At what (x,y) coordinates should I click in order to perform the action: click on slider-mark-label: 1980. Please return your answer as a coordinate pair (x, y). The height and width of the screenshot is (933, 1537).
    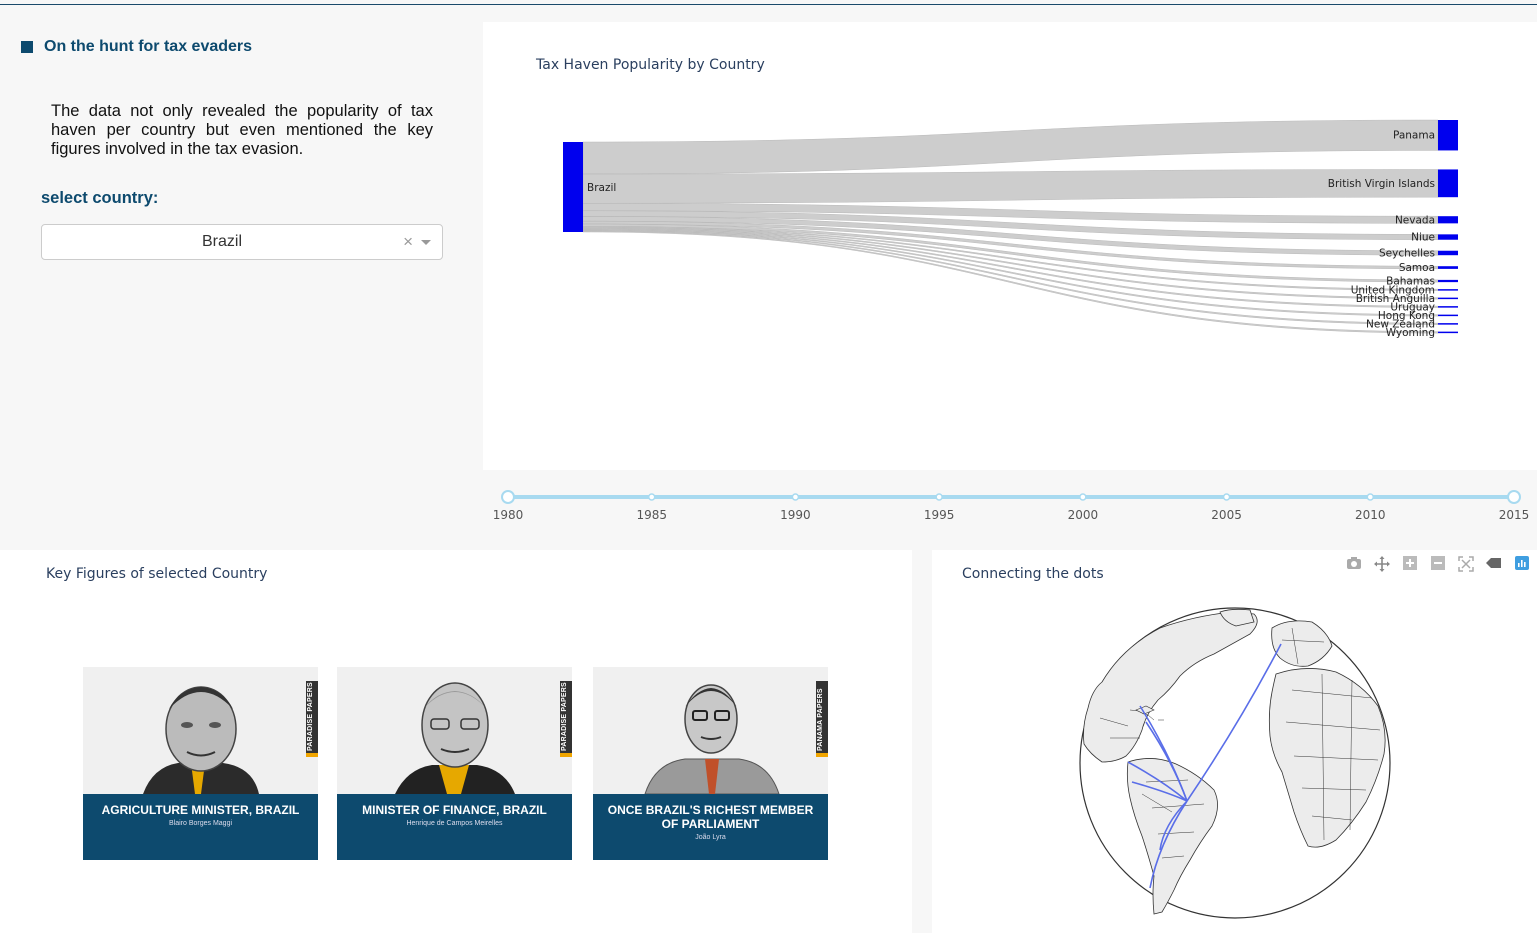
    Looking at the image, I should click on (508, 515).